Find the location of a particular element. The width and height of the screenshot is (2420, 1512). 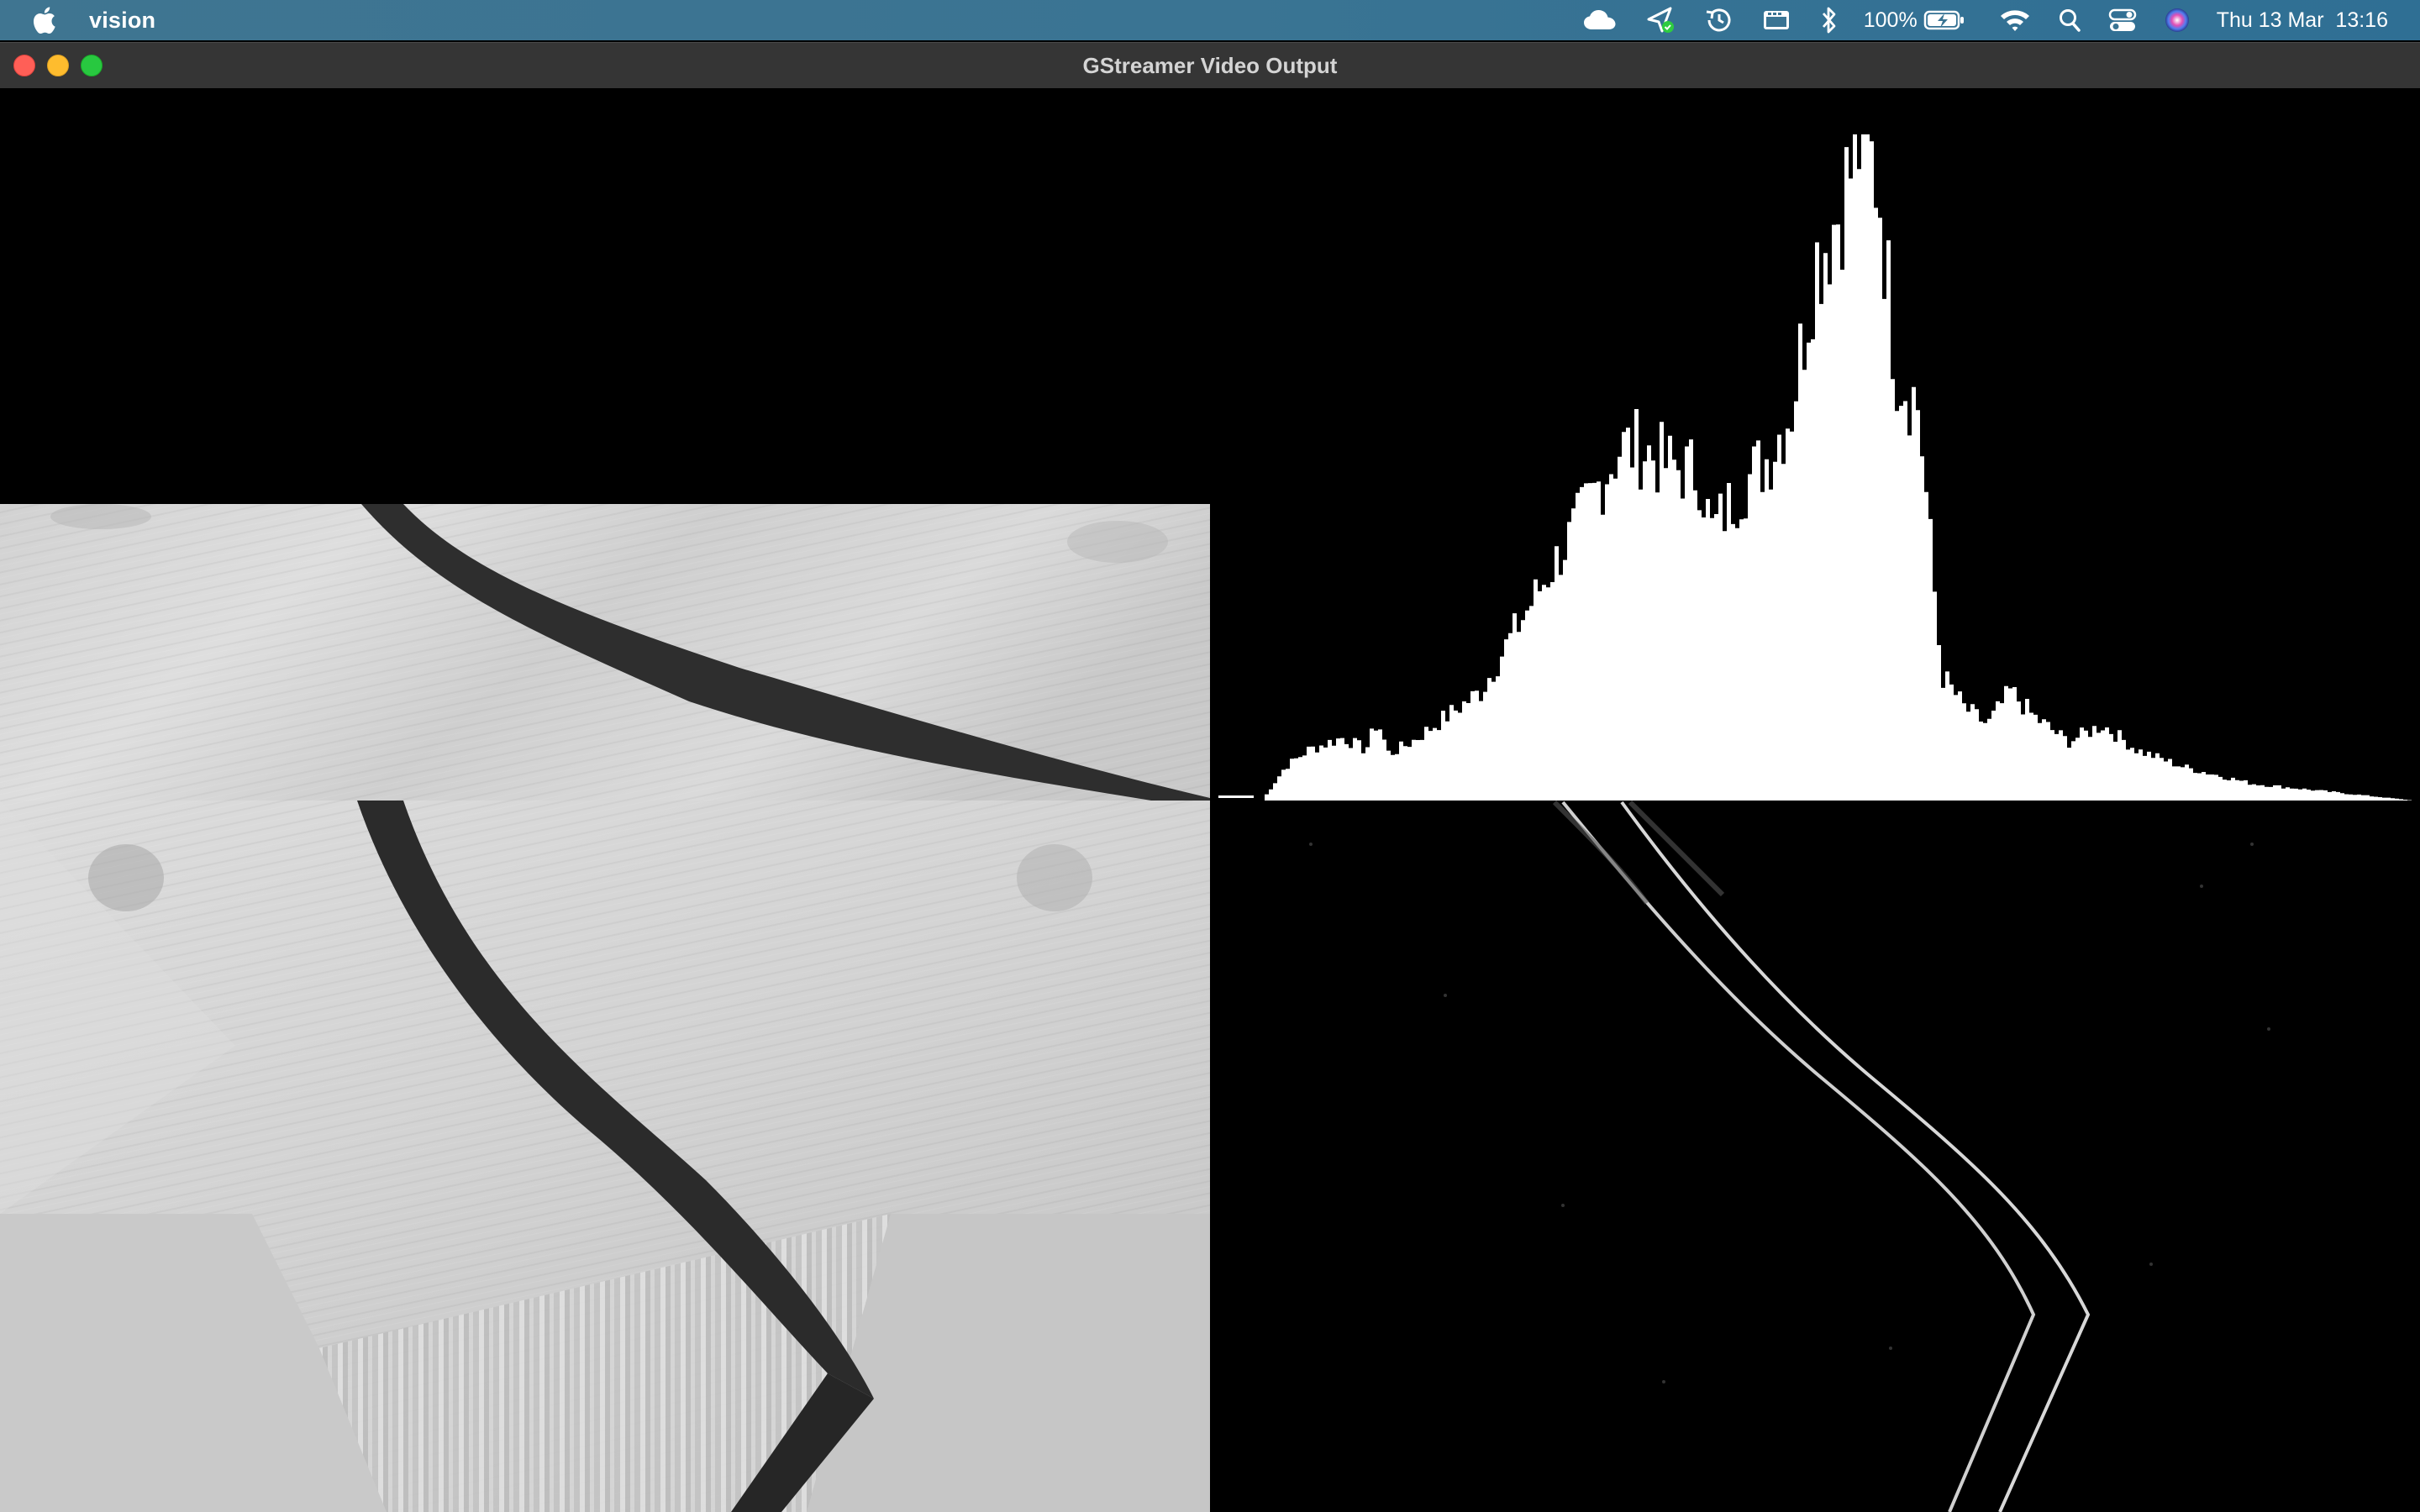

app-menu-name: vision is located at coordinates (122, 21).